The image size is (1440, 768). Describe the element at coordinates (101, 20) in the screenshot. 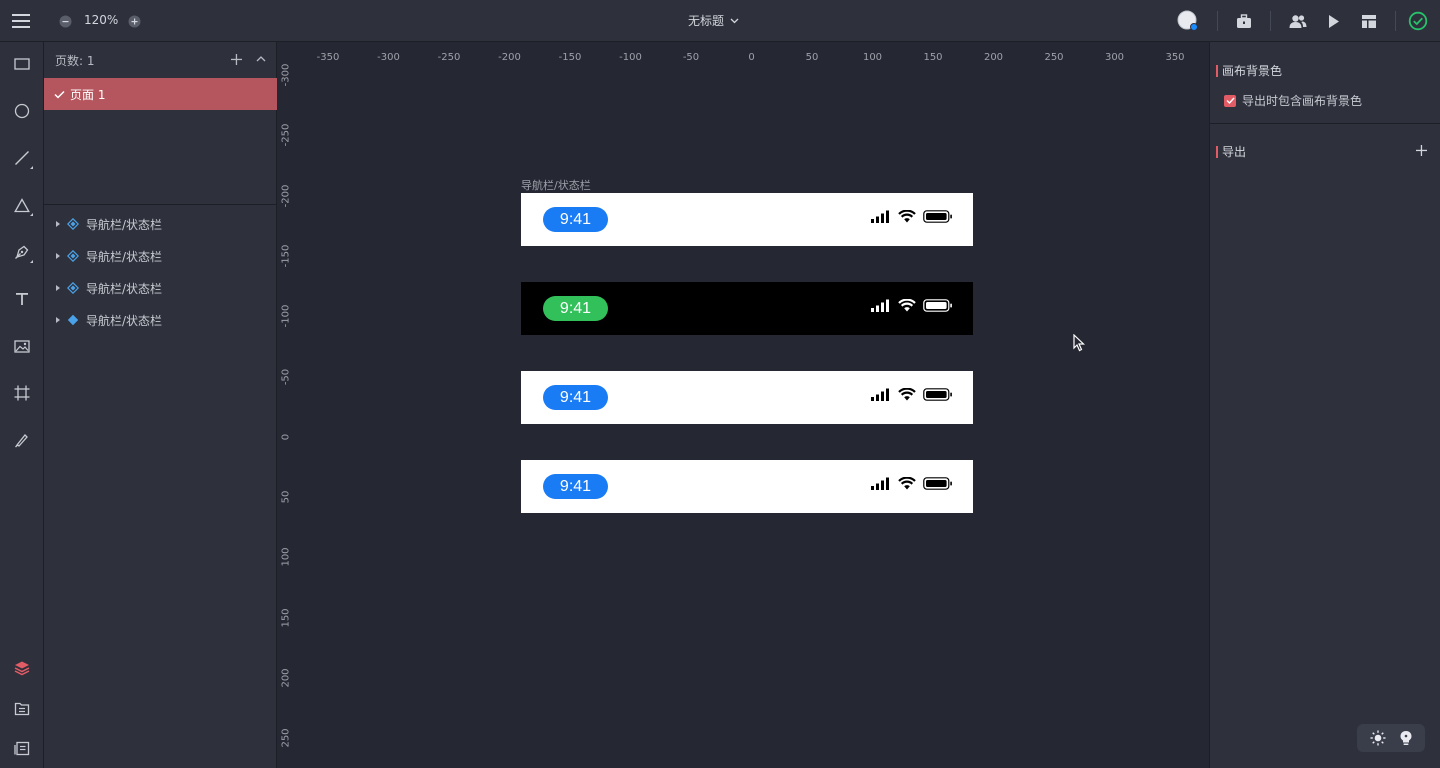

I see `zoom-level: 120%` at that location.